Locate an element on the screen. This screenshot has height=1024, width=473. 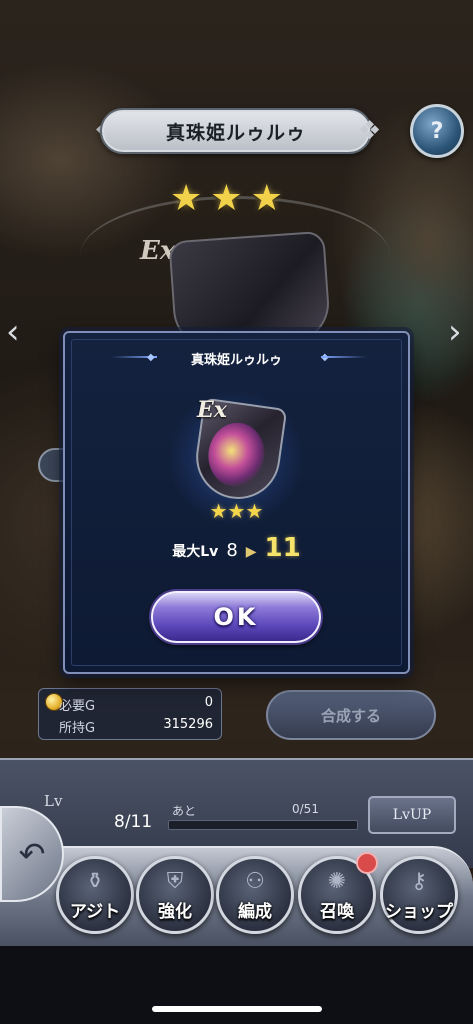
rarity-stars: ★ ★ ★ is located at coordinates (226, 198).